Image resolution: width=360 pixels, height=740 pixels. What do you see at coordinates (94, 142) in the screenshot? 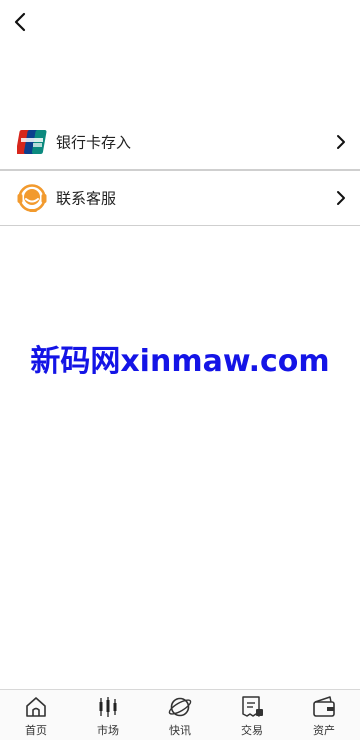
I see `menu-item-label: 银行卡存入` at bounding box center [94, 142].